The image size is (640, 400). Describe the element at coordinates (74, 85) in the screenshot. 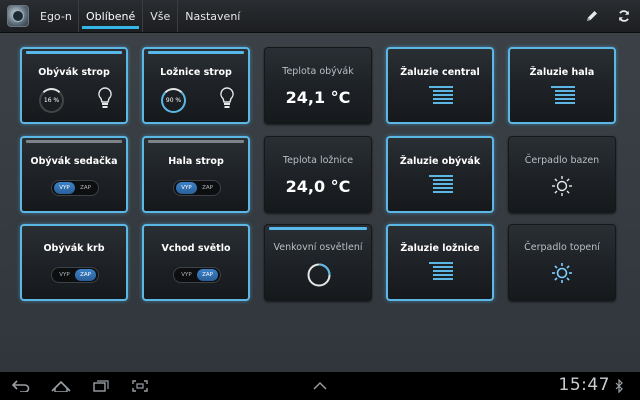

I see `tile-obyvak-strop: Obývák strop 16 %` at that location.